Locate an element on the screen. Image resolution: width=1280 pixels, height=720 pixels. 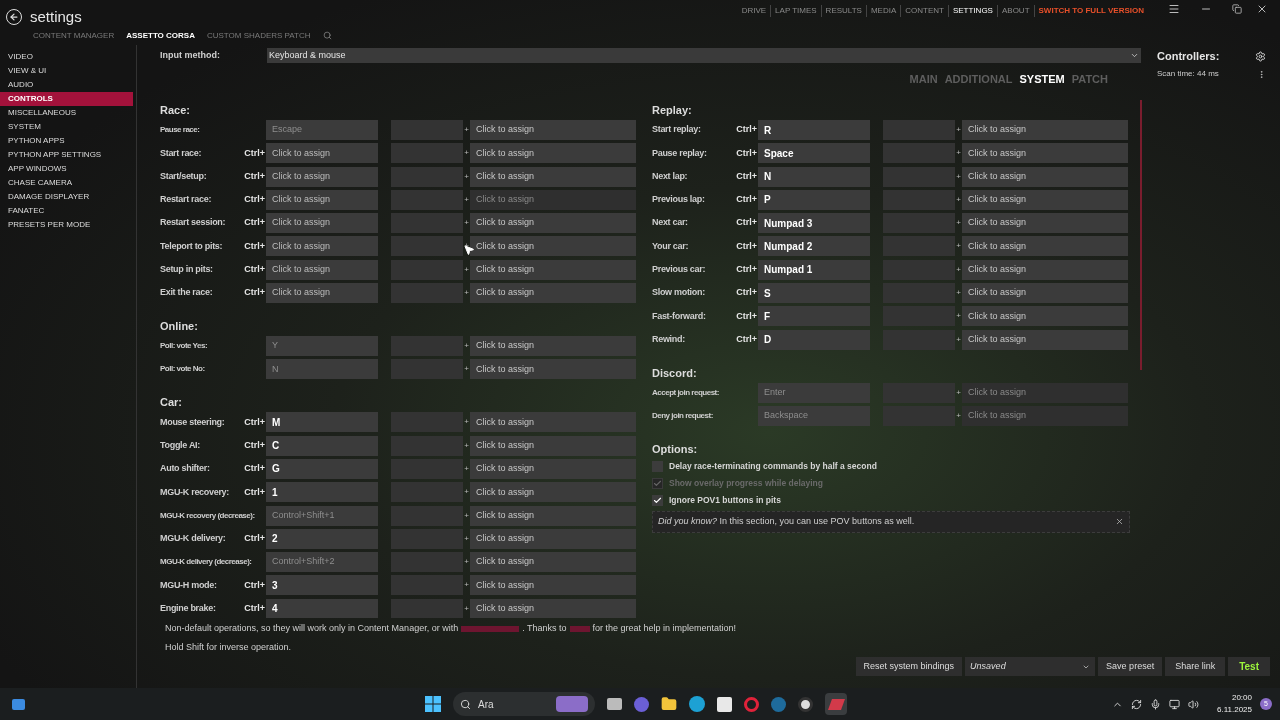
key-field: Control+Shift+2 is located at coordinates (322, 562).